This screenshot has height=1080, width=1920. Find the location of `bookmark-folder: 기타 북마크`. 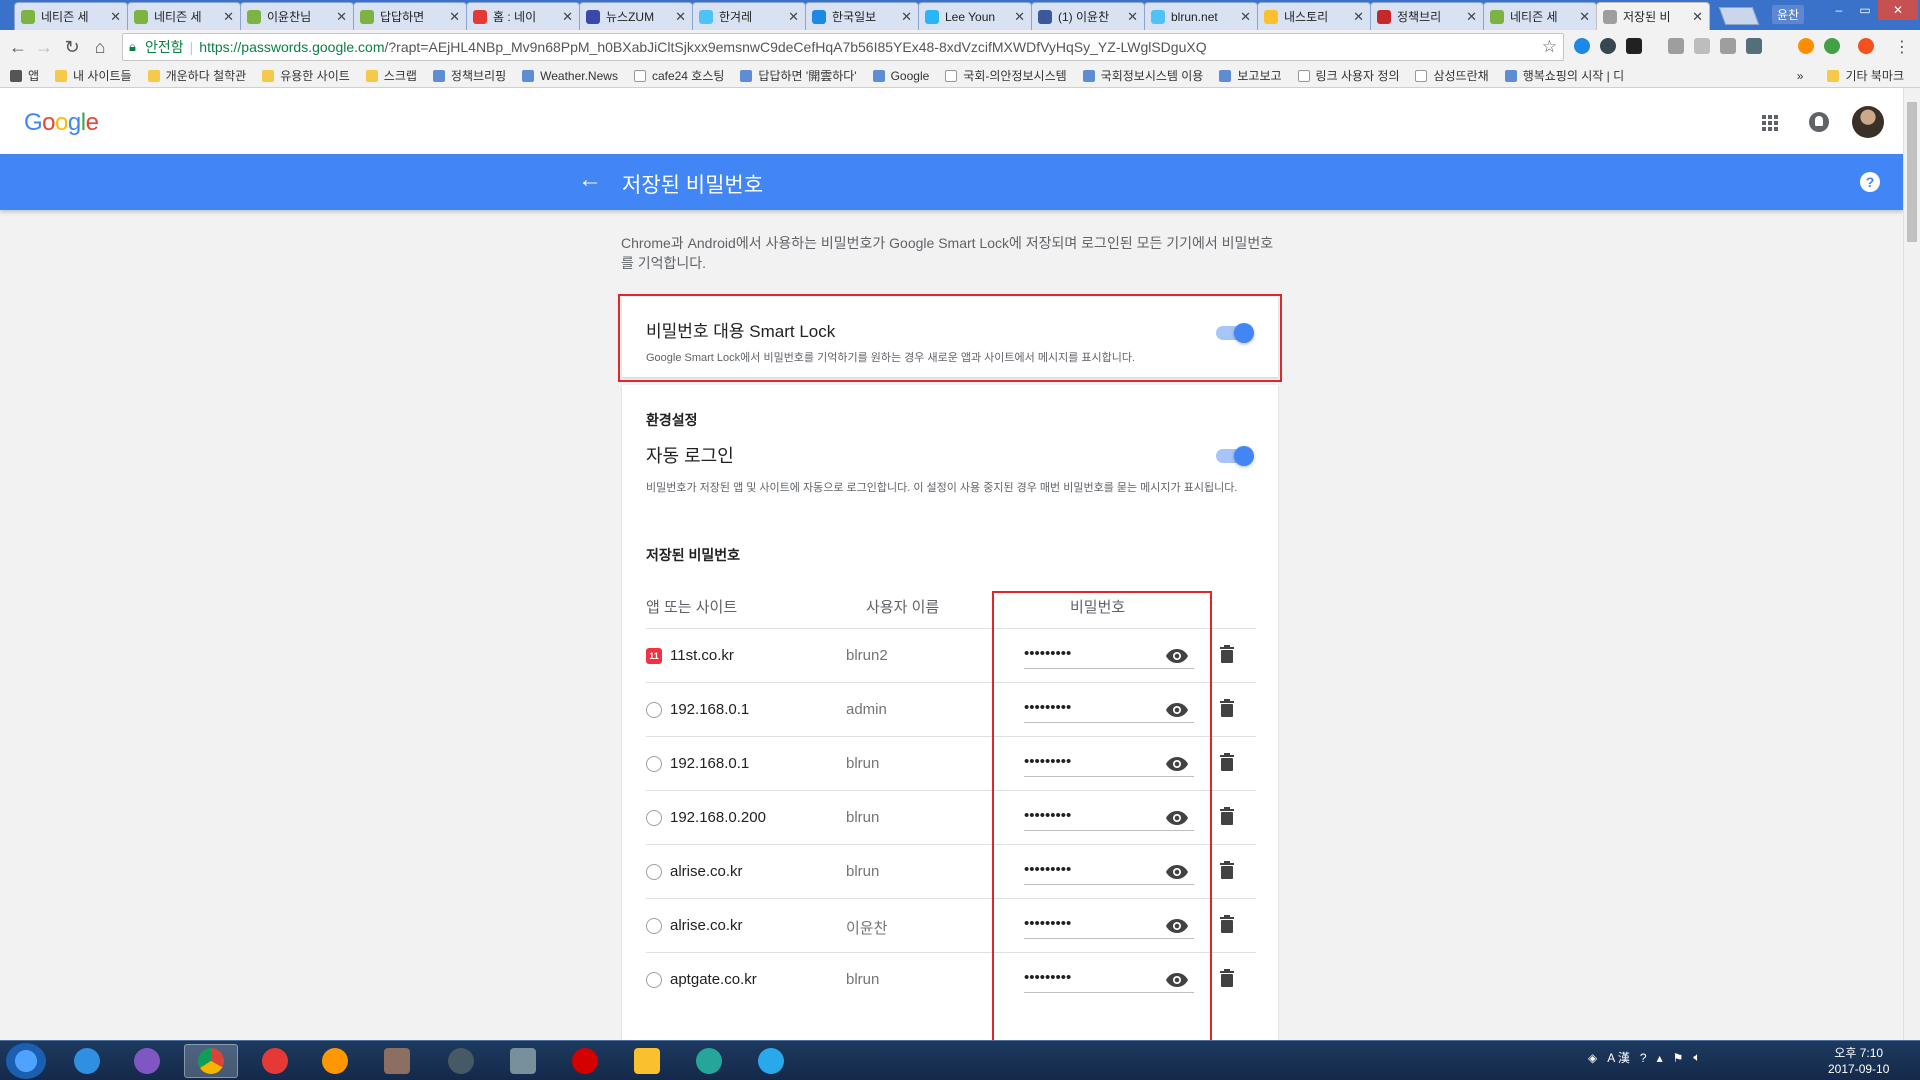

bookmark-folder: 기타 북마크 is located at coordinates (1865, 75).